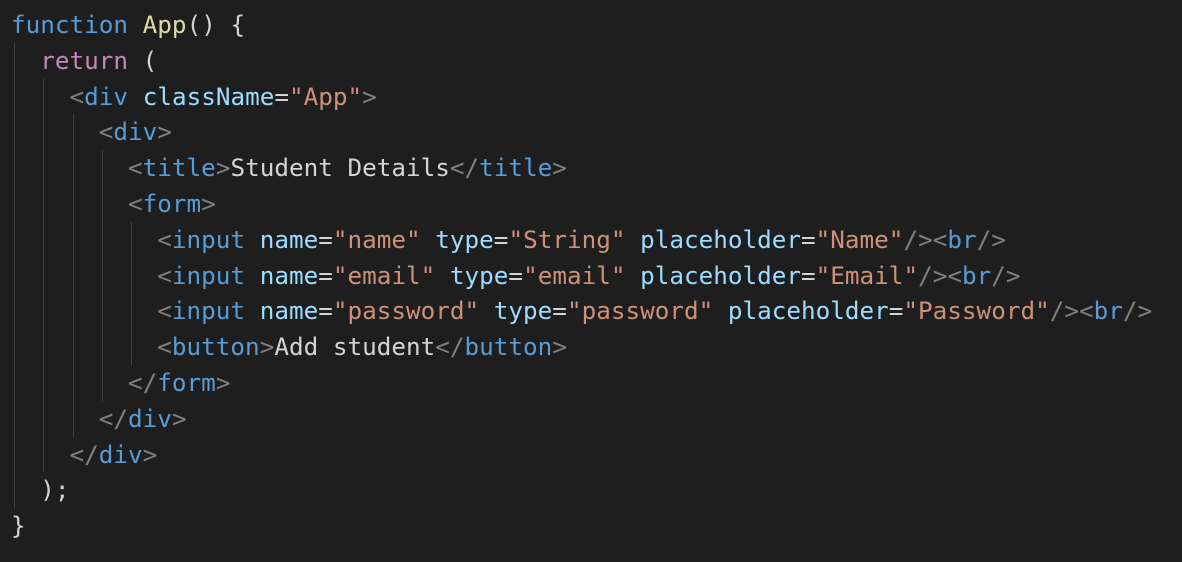 The height and width of the screenshot is (562, 1182). What do you see at coordinates (581, 204) in the screenshot?
I see `code-line: <form>` at bounding box center [581, 204].